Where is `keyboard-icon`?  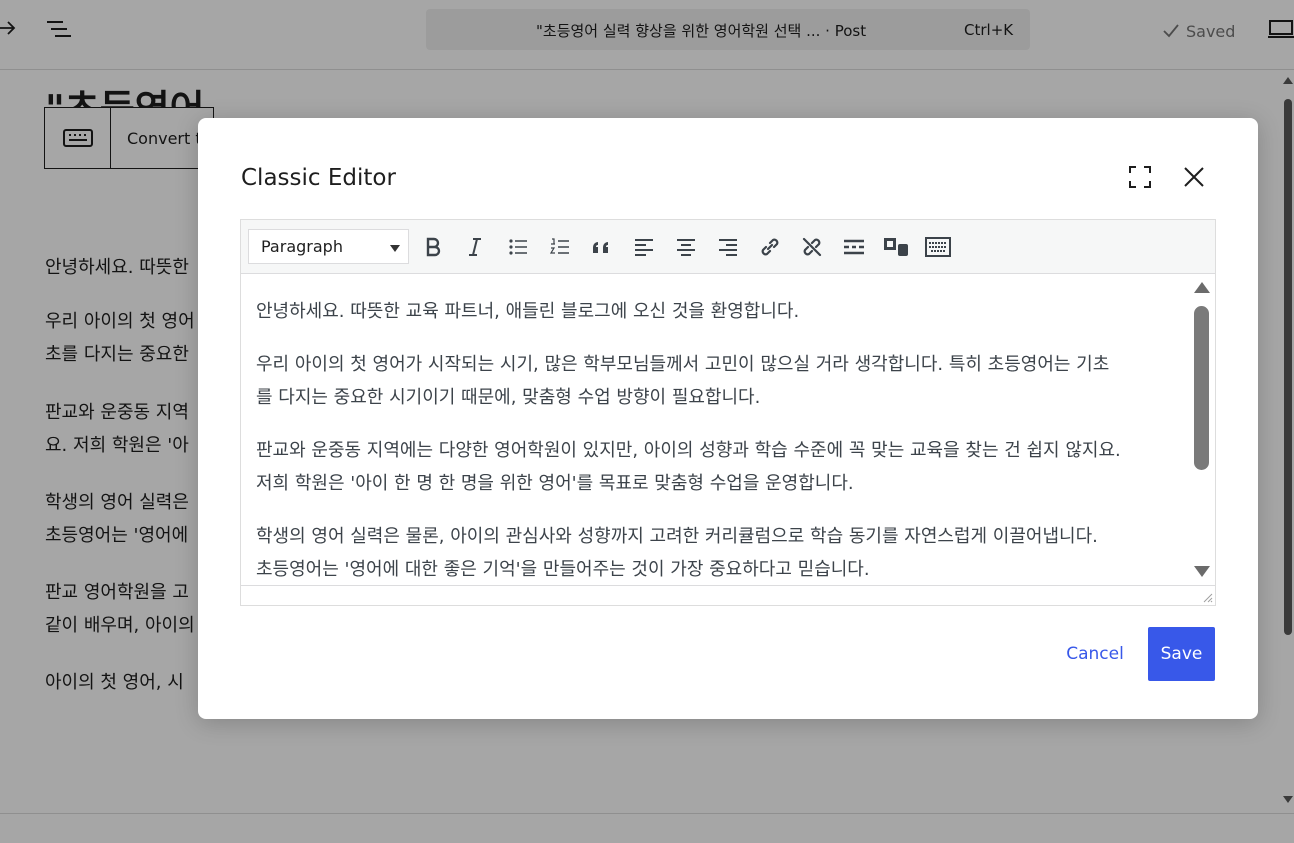 keyboard-icon is located at coordinates (938, 247).